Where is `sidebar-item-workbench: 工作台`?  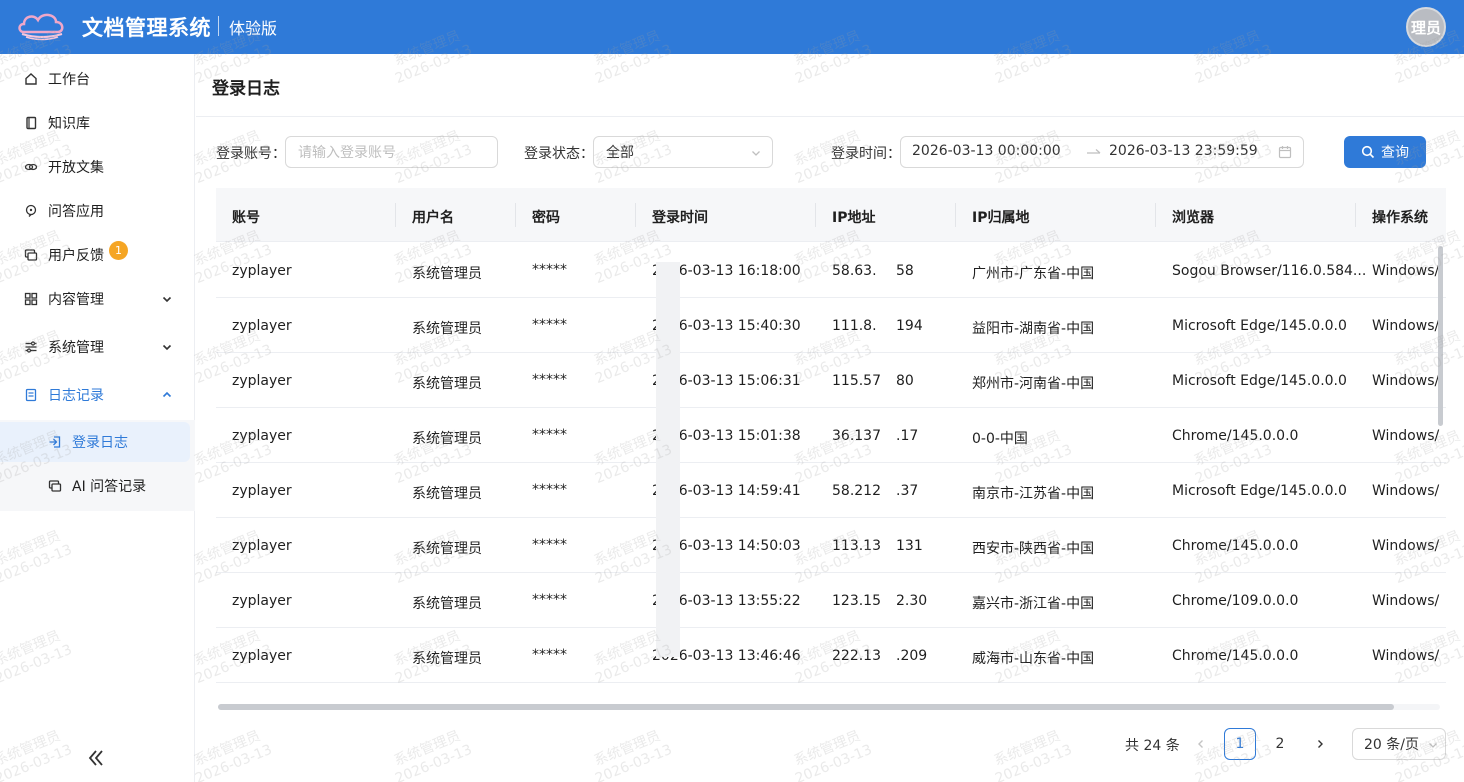
sidebar-item-workbench: 工作台 is located at coordinates (97, 79).